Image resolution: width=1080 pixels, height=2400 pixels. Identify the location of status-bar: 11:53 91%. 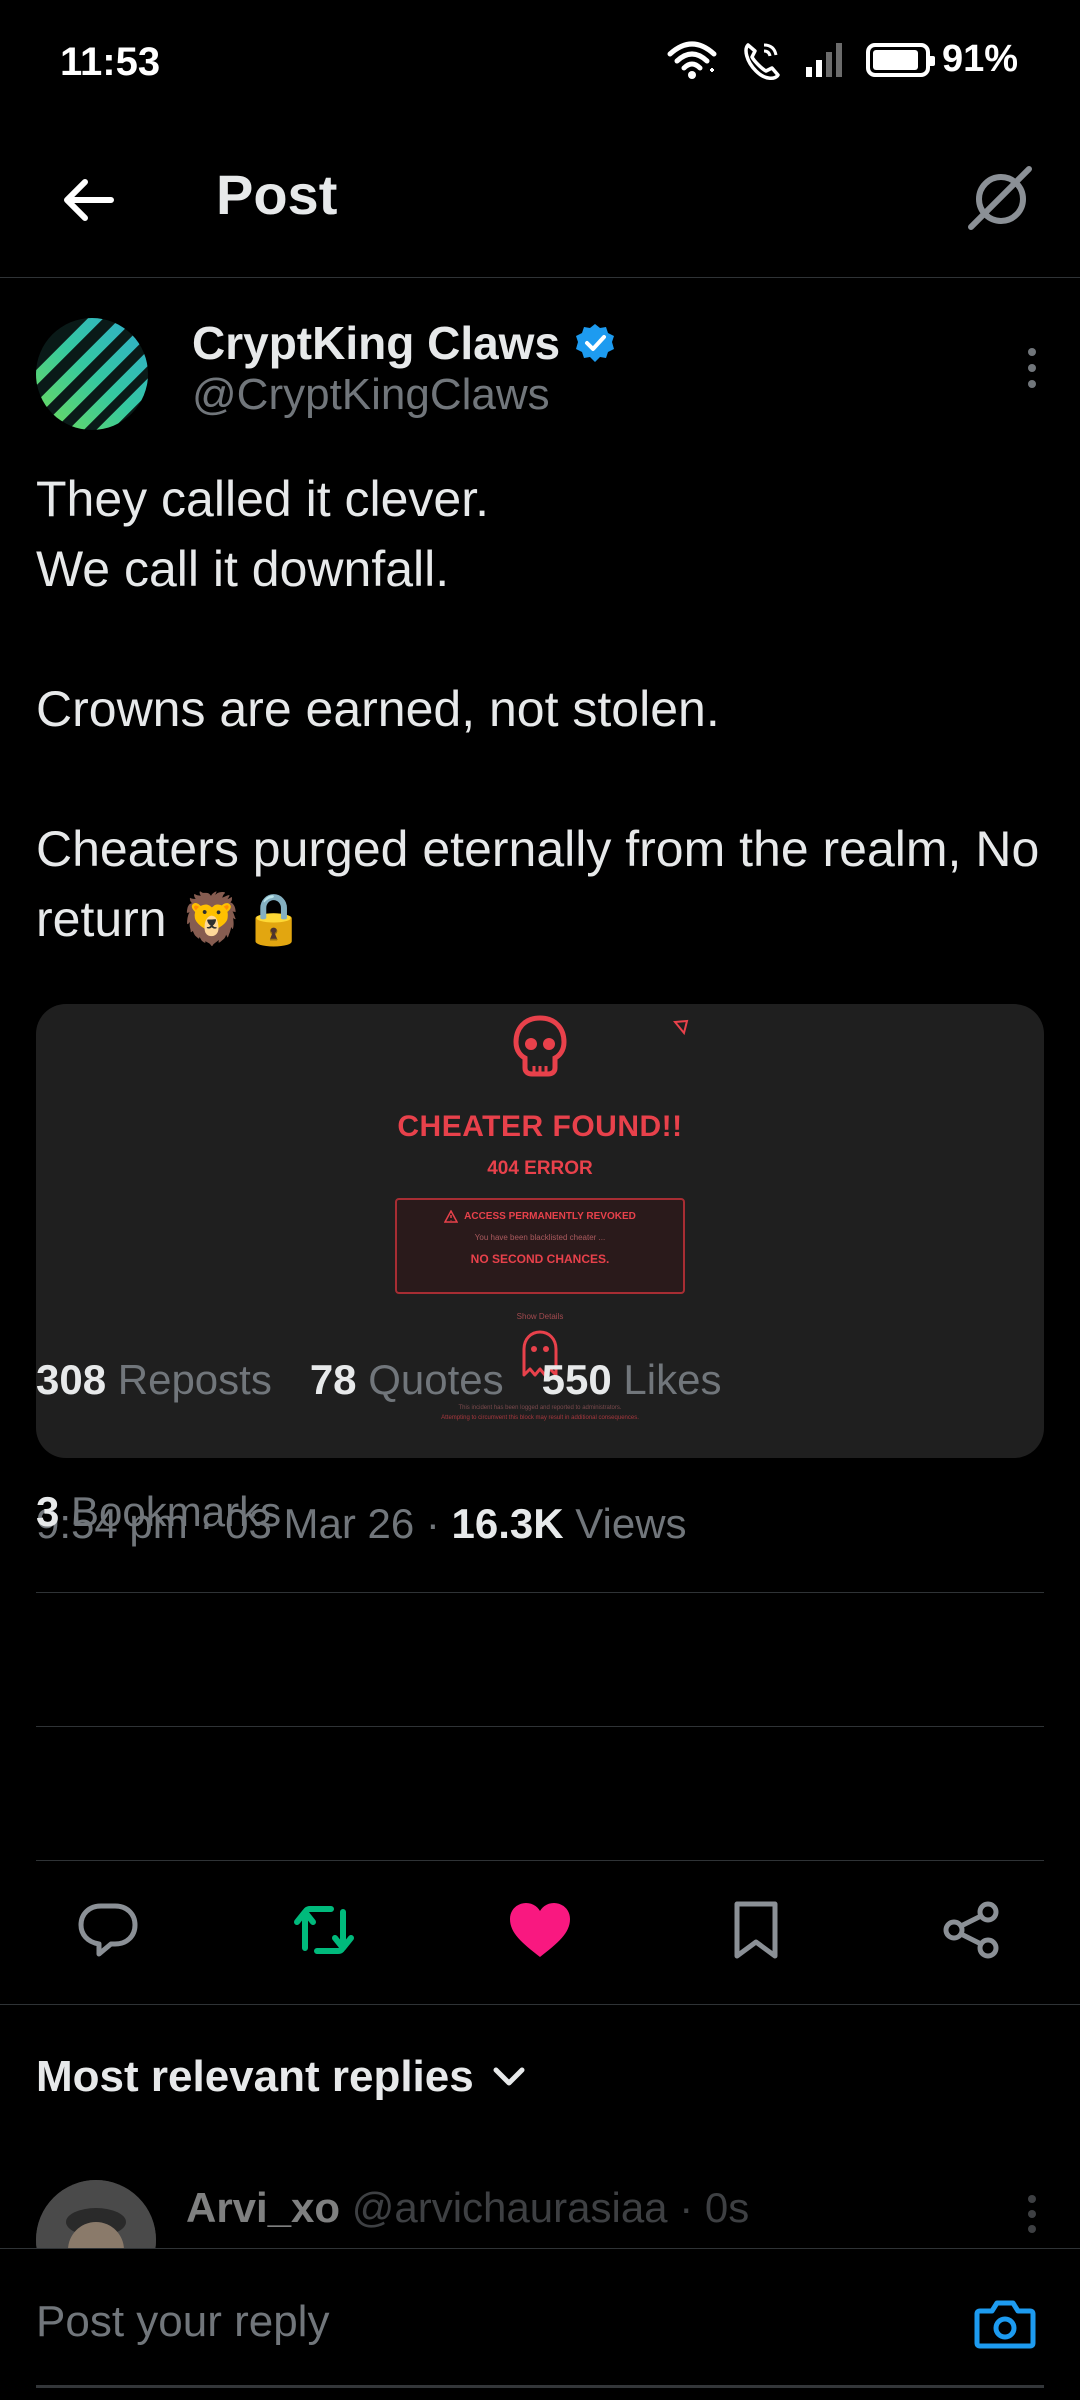
(540, 60).